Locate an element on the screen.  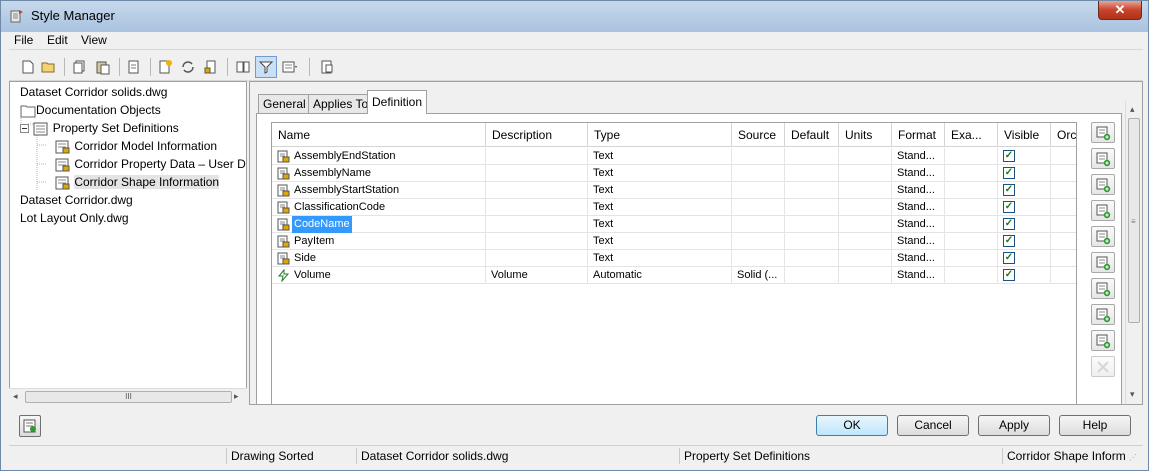
tree-node-property-set-definitions: Property Set Definitions is located at coordinates (99, 128).